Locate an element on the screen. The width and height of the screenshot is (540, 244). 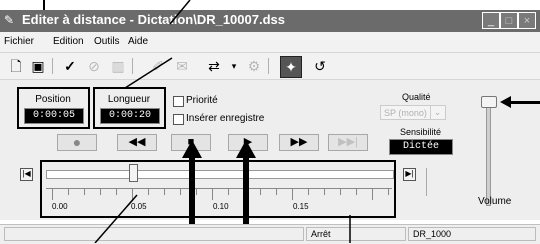
record-button: ● is located at coordinates (77, 142).